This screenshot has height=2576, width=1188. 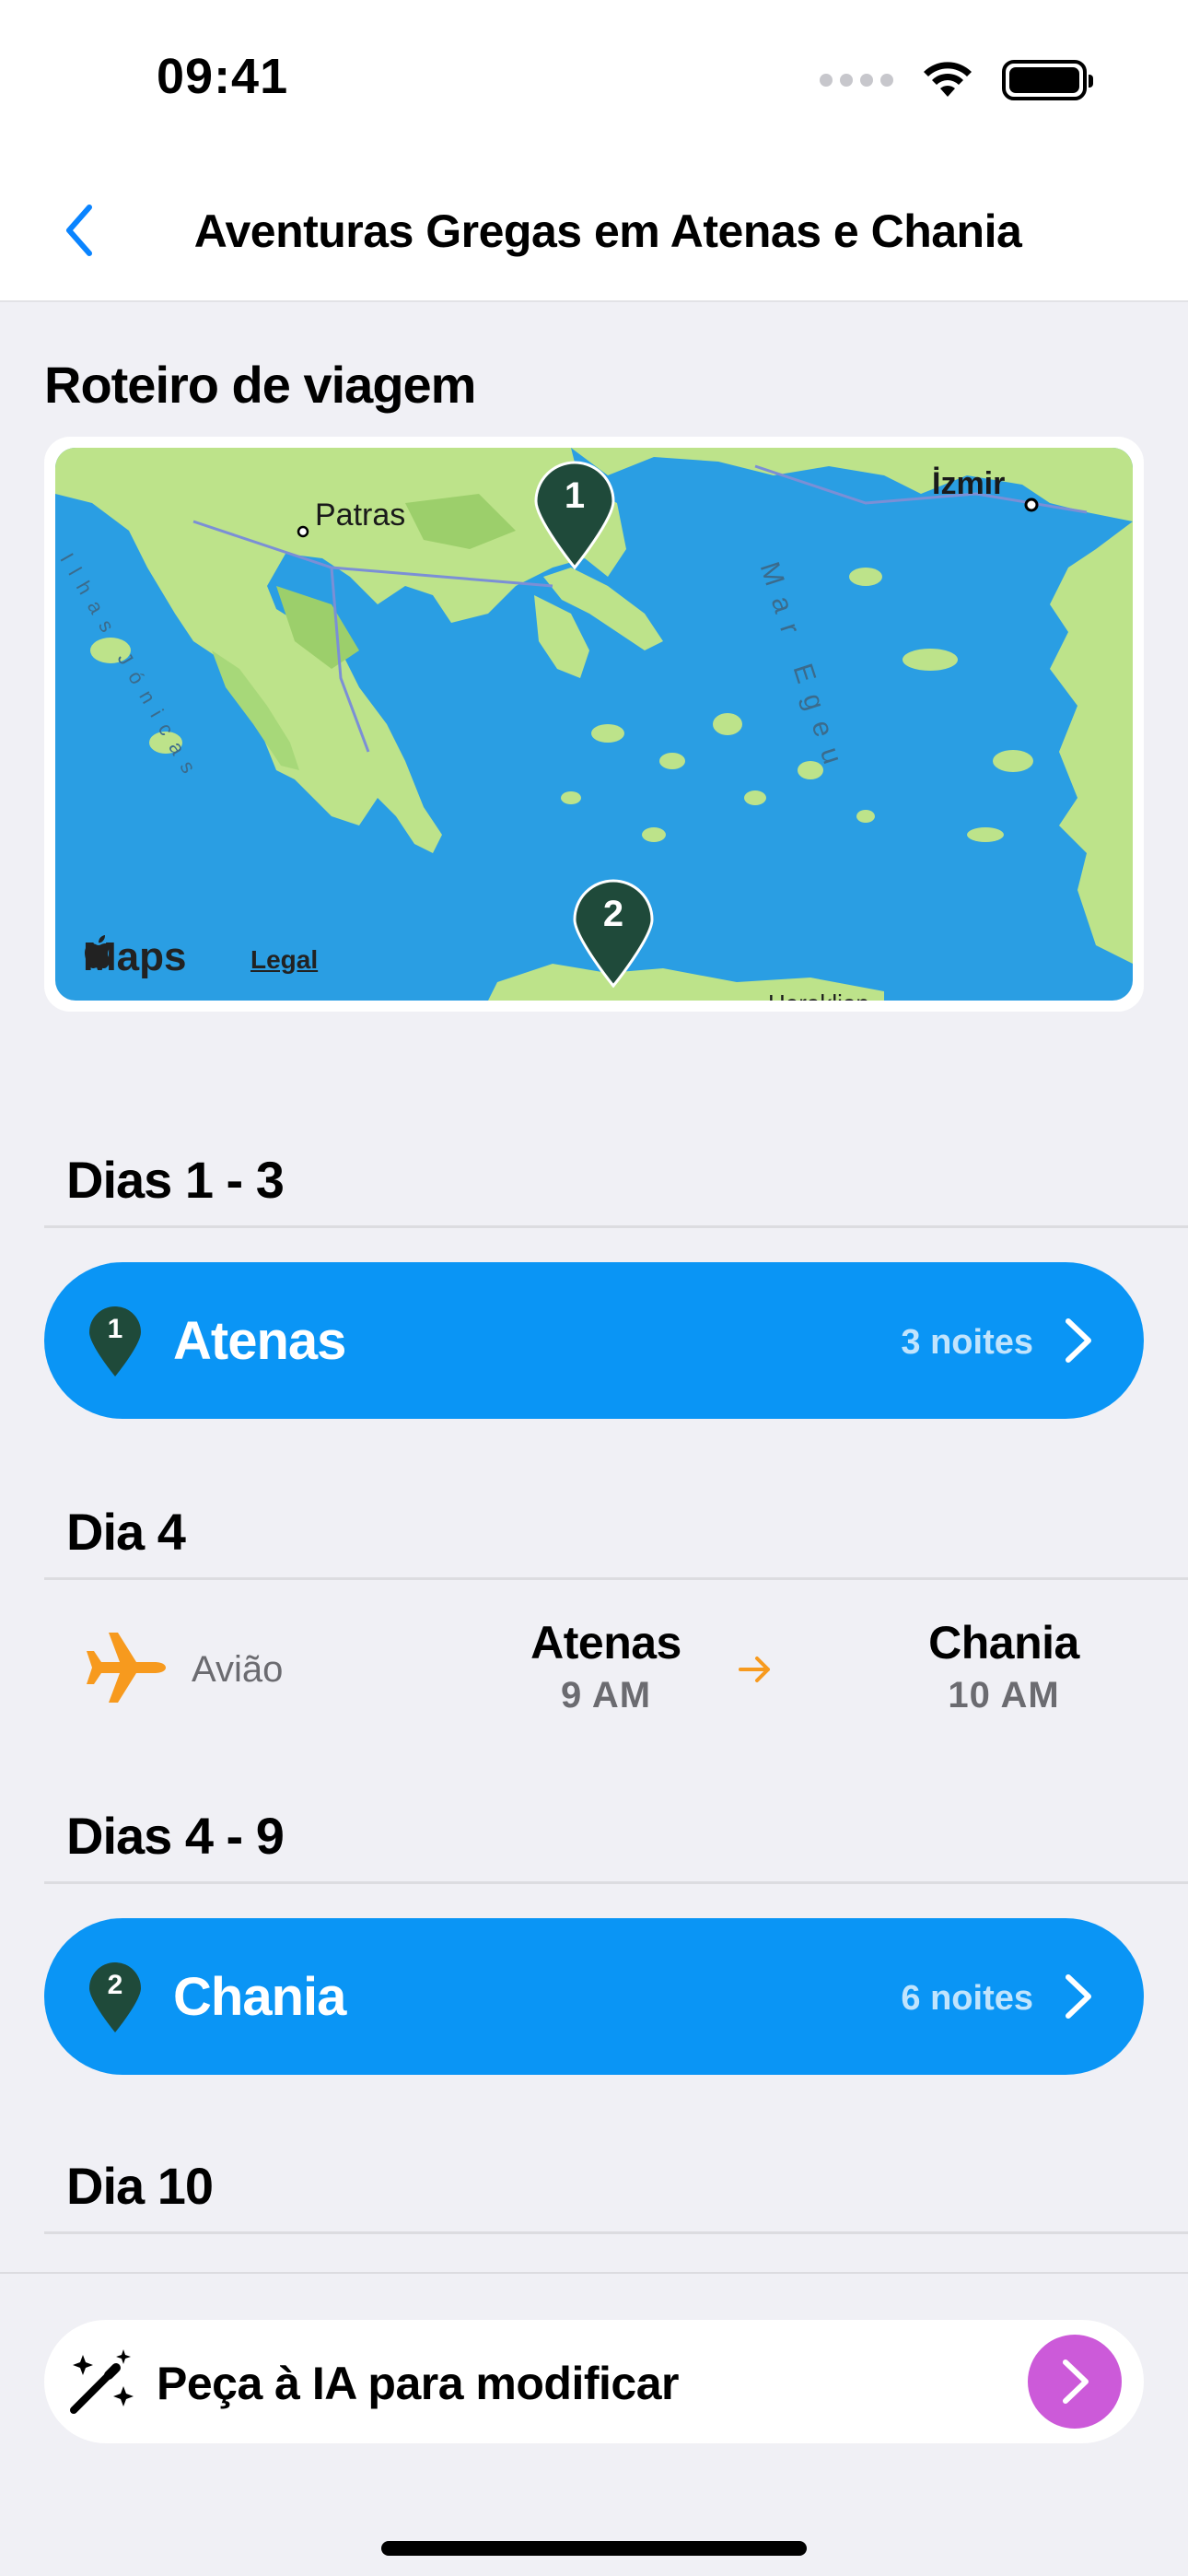 What do you see at coordinates (260, 385) in the screenshot?
I see `itinerary-section-title: Roteiro de viagem` at bounding box center [260, 385].